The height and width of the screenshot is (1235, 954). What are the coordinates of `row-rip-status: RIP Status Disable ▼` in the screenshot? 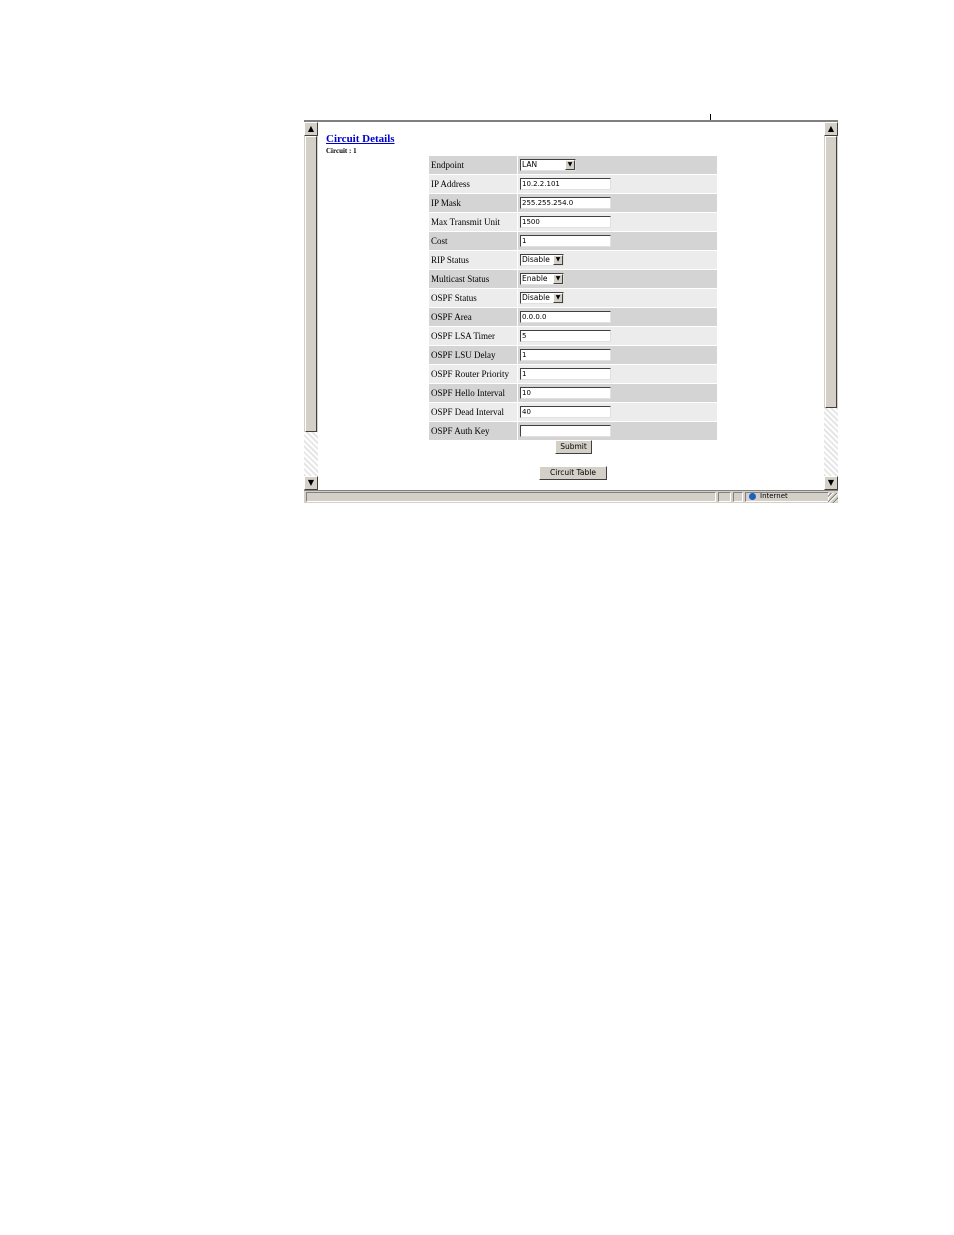 It's located at (573, 260).